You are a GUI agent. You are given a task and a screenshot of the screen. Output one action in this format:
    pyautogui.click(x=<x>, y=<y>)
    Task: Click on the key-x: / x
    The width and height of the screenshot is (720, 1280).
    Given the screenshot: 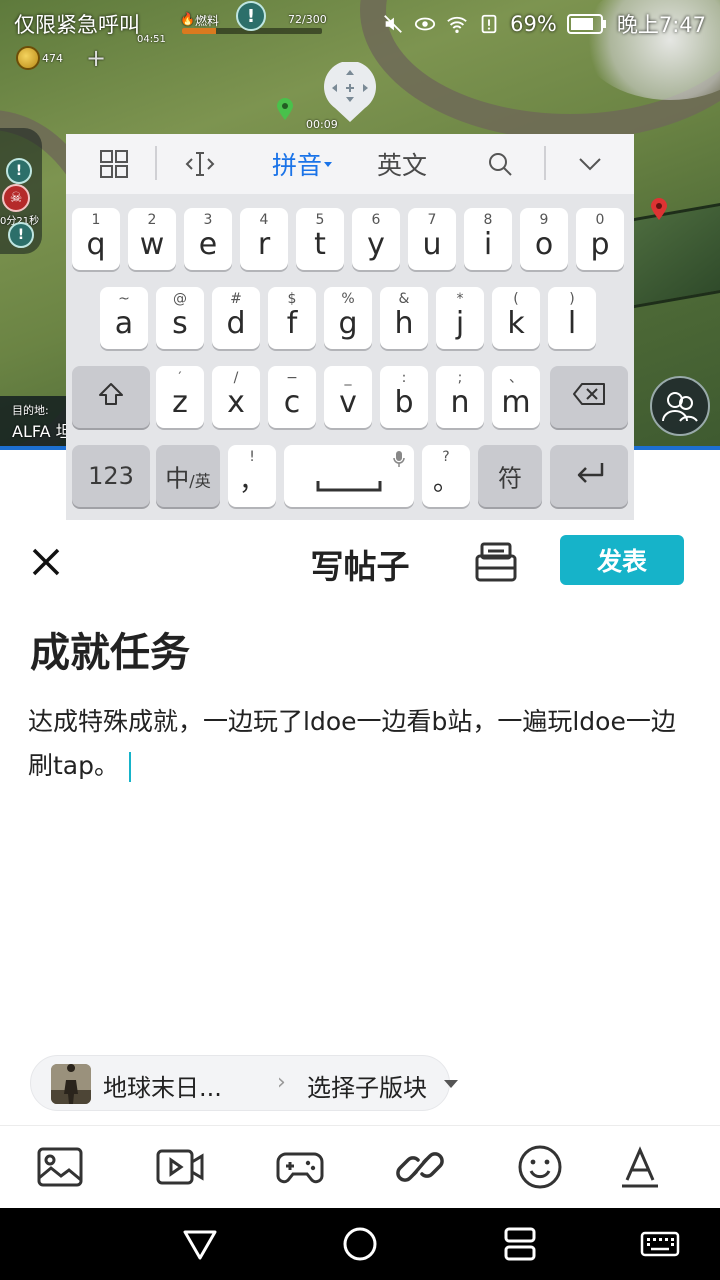 What is the action you would take?
    pyautogui.click(x=236, y=397)
    